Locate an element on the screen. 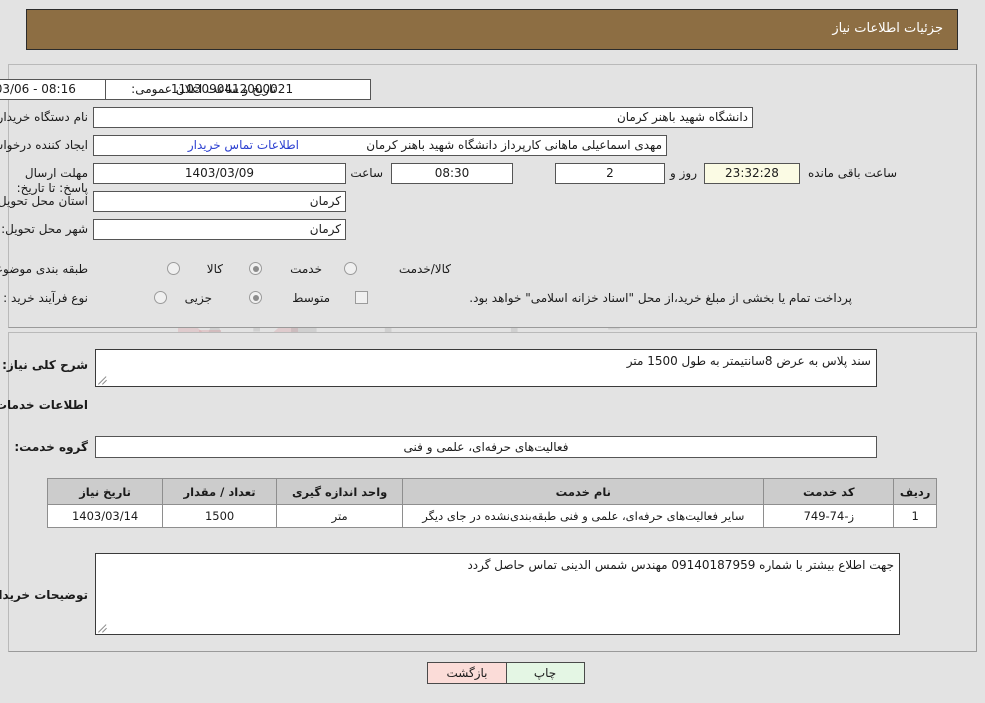  deadline-label: مهلت ارسال پاسخ: تا تاریخ: is located at coordinates (52, 180).